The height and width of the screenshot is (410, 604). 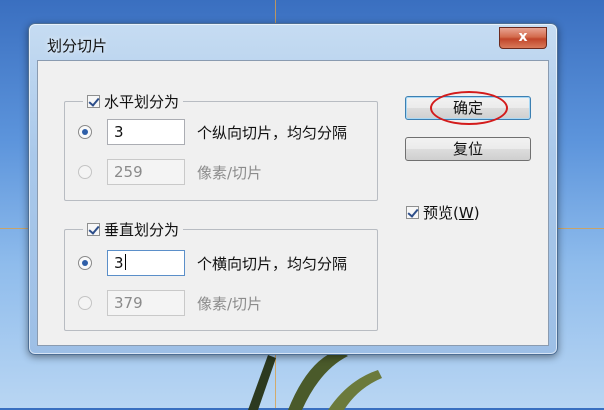 I want to click on vertical-divide-checkbox, so click(x=93, y=229).